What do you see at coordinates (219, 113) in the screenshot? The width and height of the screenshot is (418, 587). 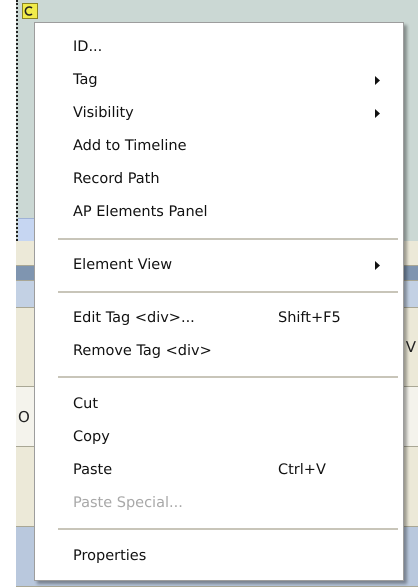 I see `menu-item: Visibility` at bounding box center [219, 113].